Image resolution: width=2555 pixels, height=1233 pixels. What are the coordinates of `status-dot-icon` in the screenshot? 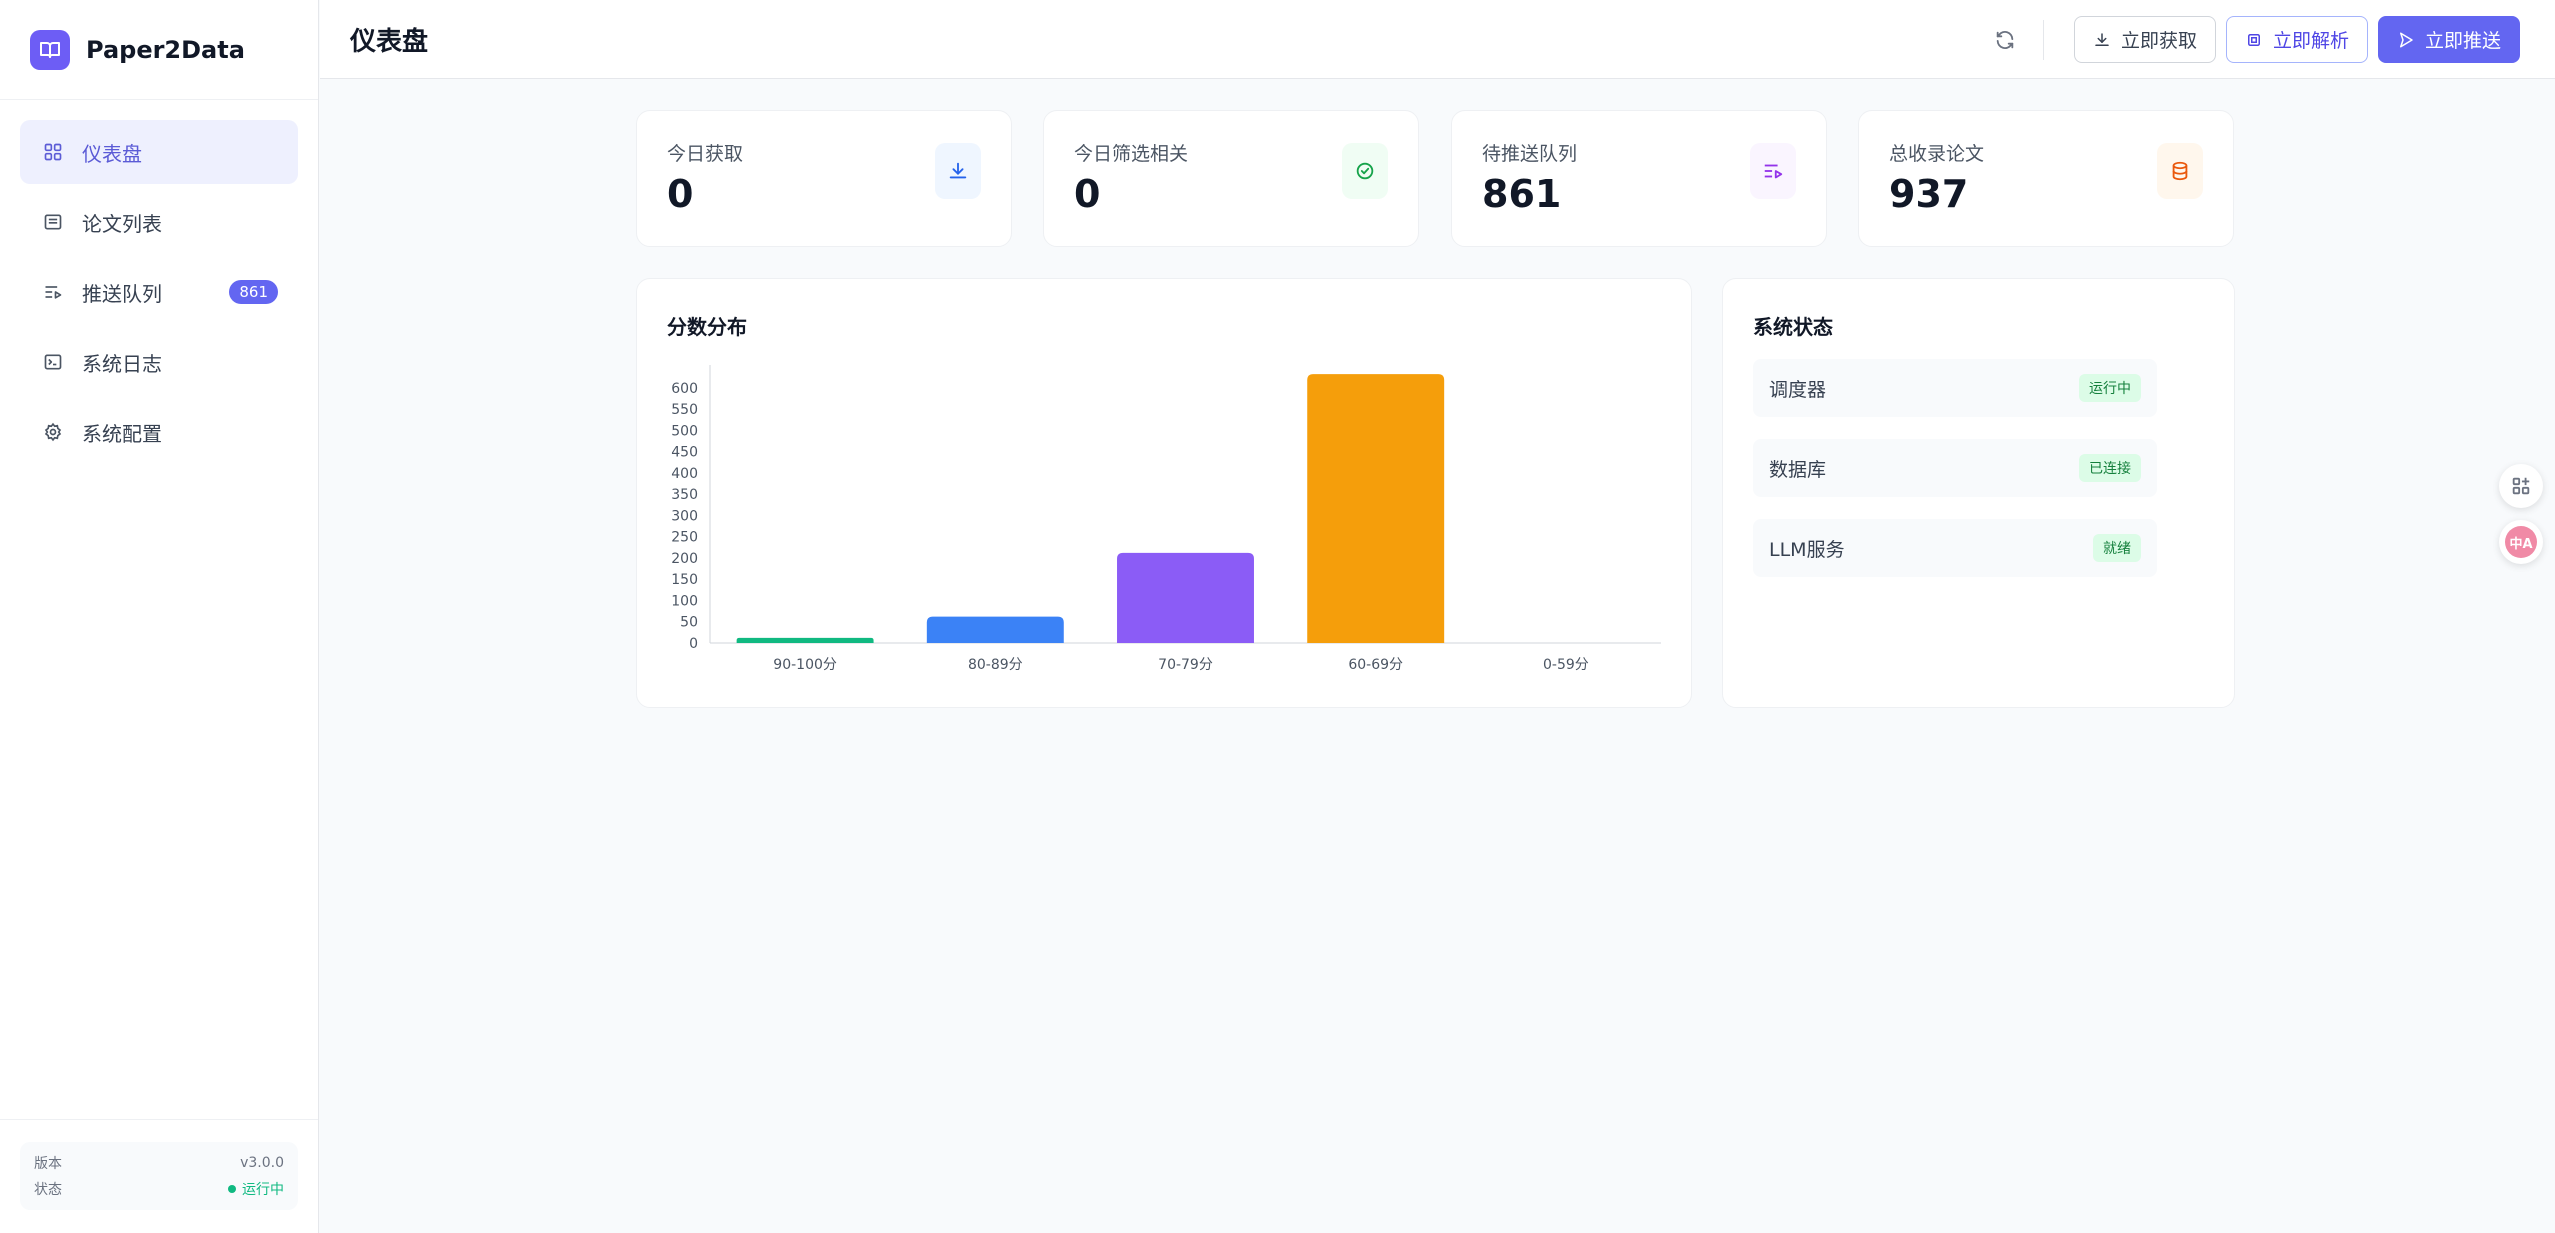 It's located at (232, 1189).